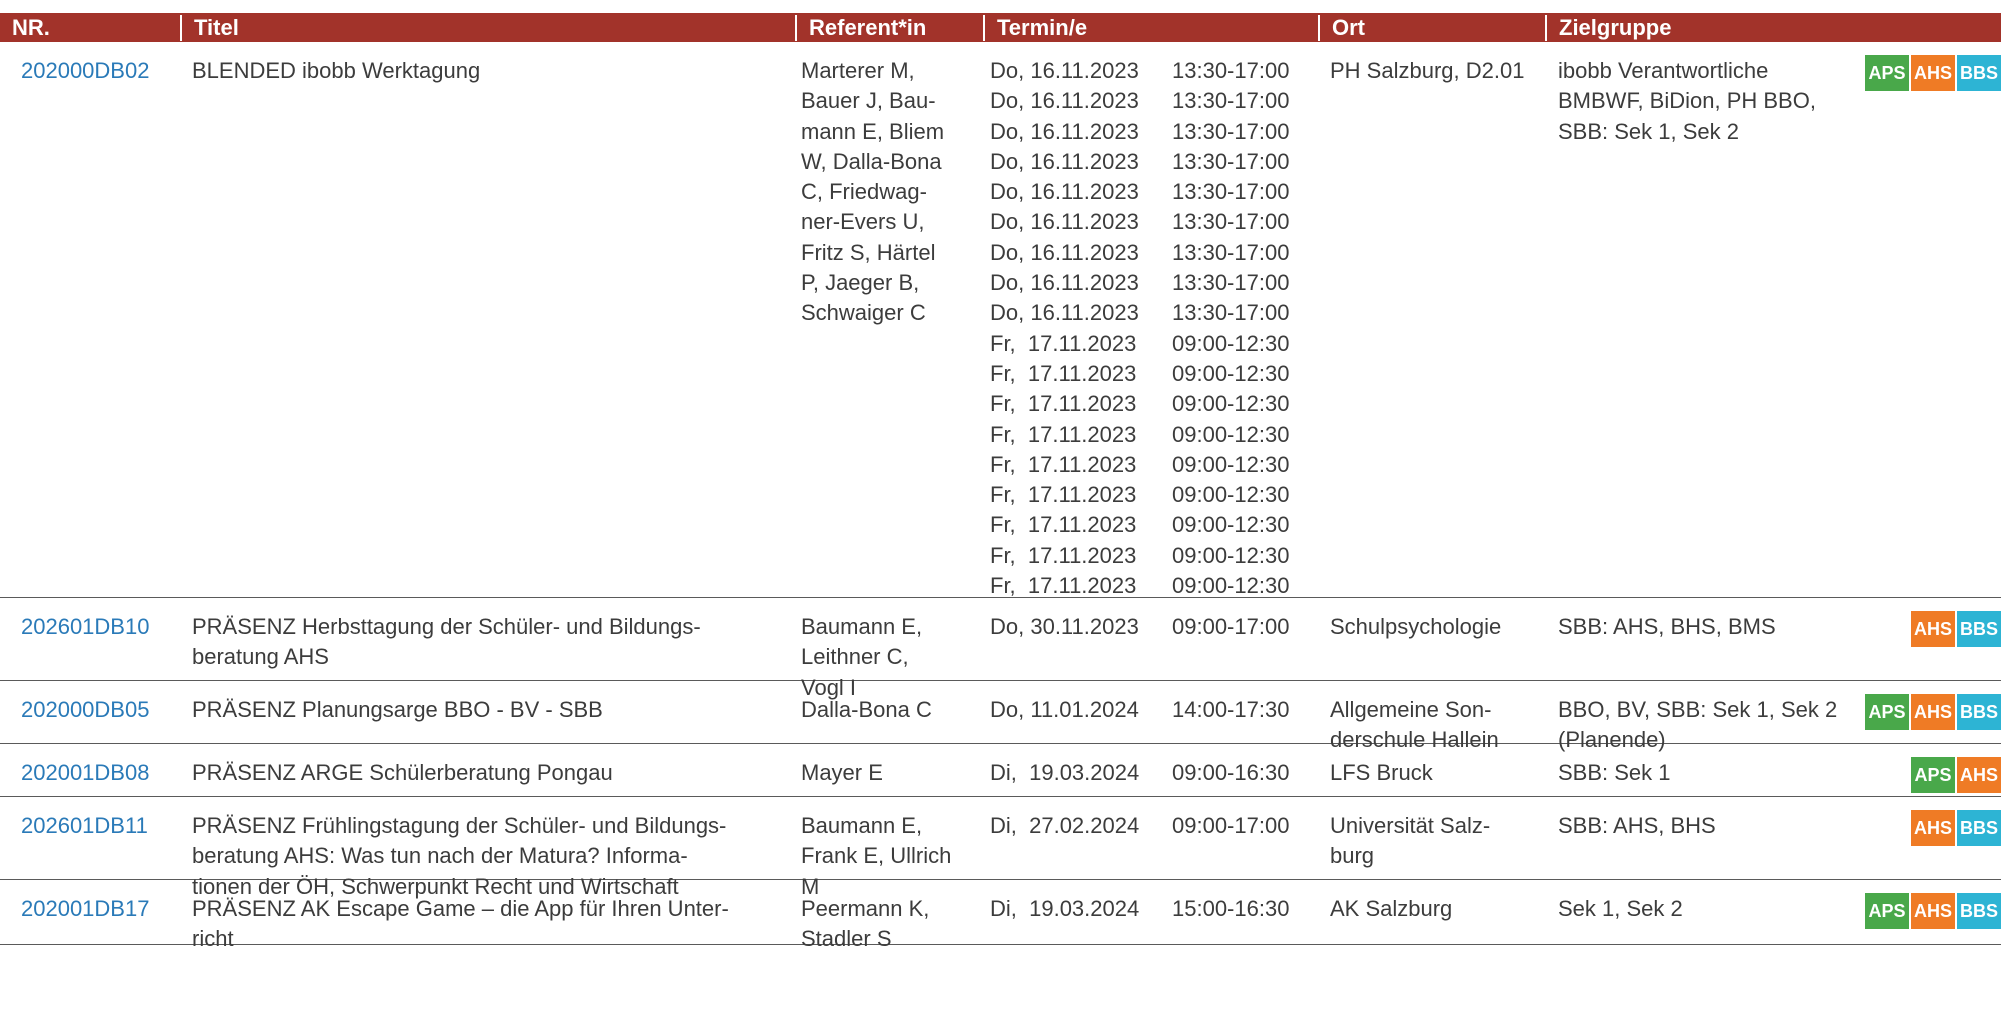 This screenshot has width=2001, height=1033. I want to click on event-referent-line: P, Jaeger B,, so click(860, 283).